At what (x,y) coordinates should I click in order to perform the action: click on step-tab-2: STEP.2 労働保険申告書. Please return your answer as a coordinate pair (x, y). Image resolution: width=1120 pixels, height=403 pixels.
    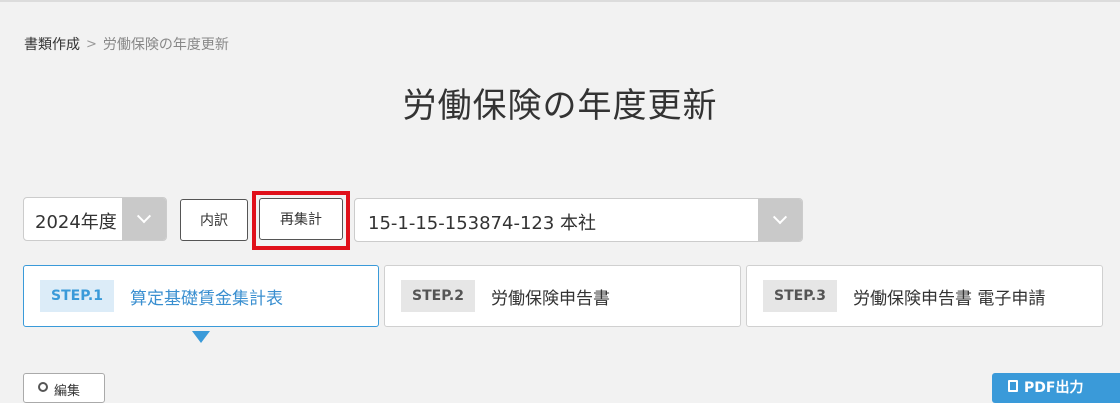
    Looking at the image, I should click on (562, 296).